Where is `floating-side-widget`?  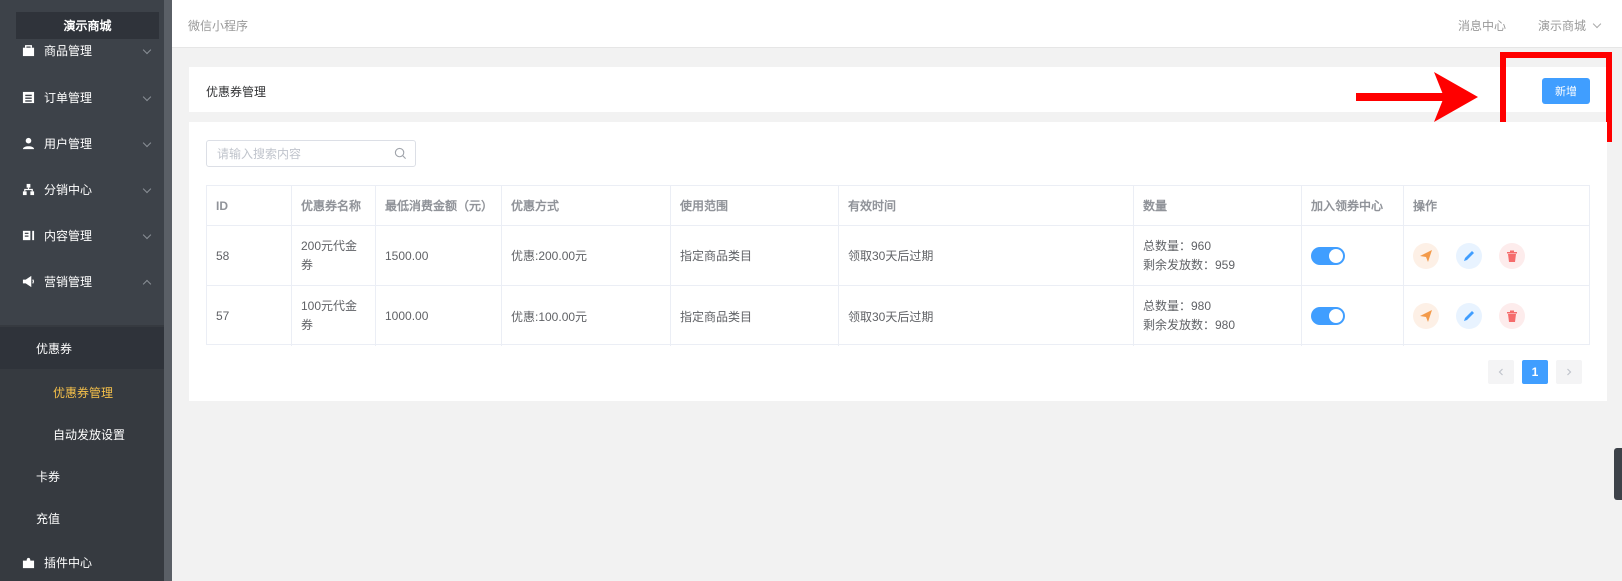
floating-side-widget is located at coordinates (1618, 474).